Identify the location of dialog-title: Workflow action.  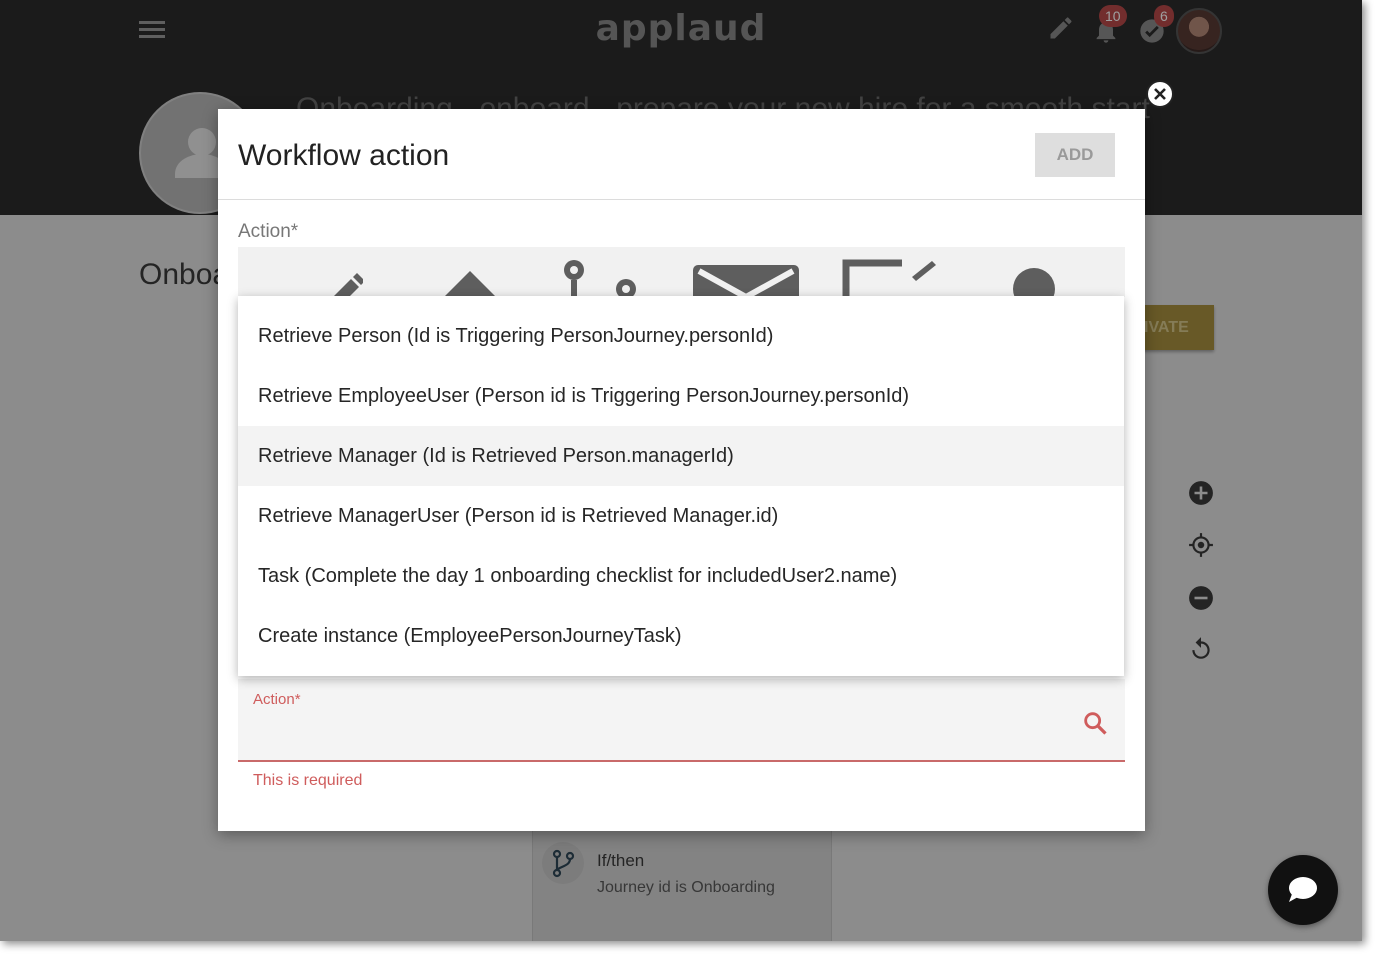
(344, 155).